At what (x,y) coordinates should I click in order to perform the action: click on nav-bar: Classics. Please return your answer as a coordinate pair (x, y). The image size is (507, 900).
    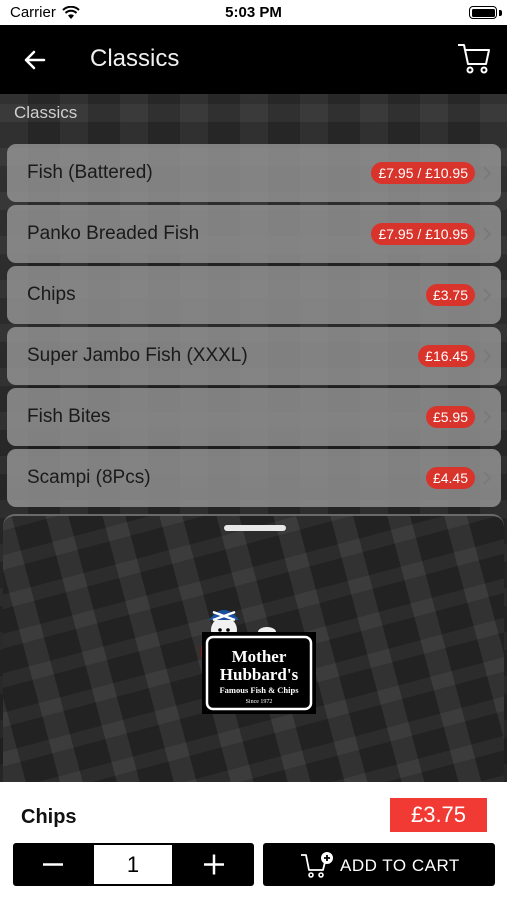
    Looking at the image, I should click on (253, 59).